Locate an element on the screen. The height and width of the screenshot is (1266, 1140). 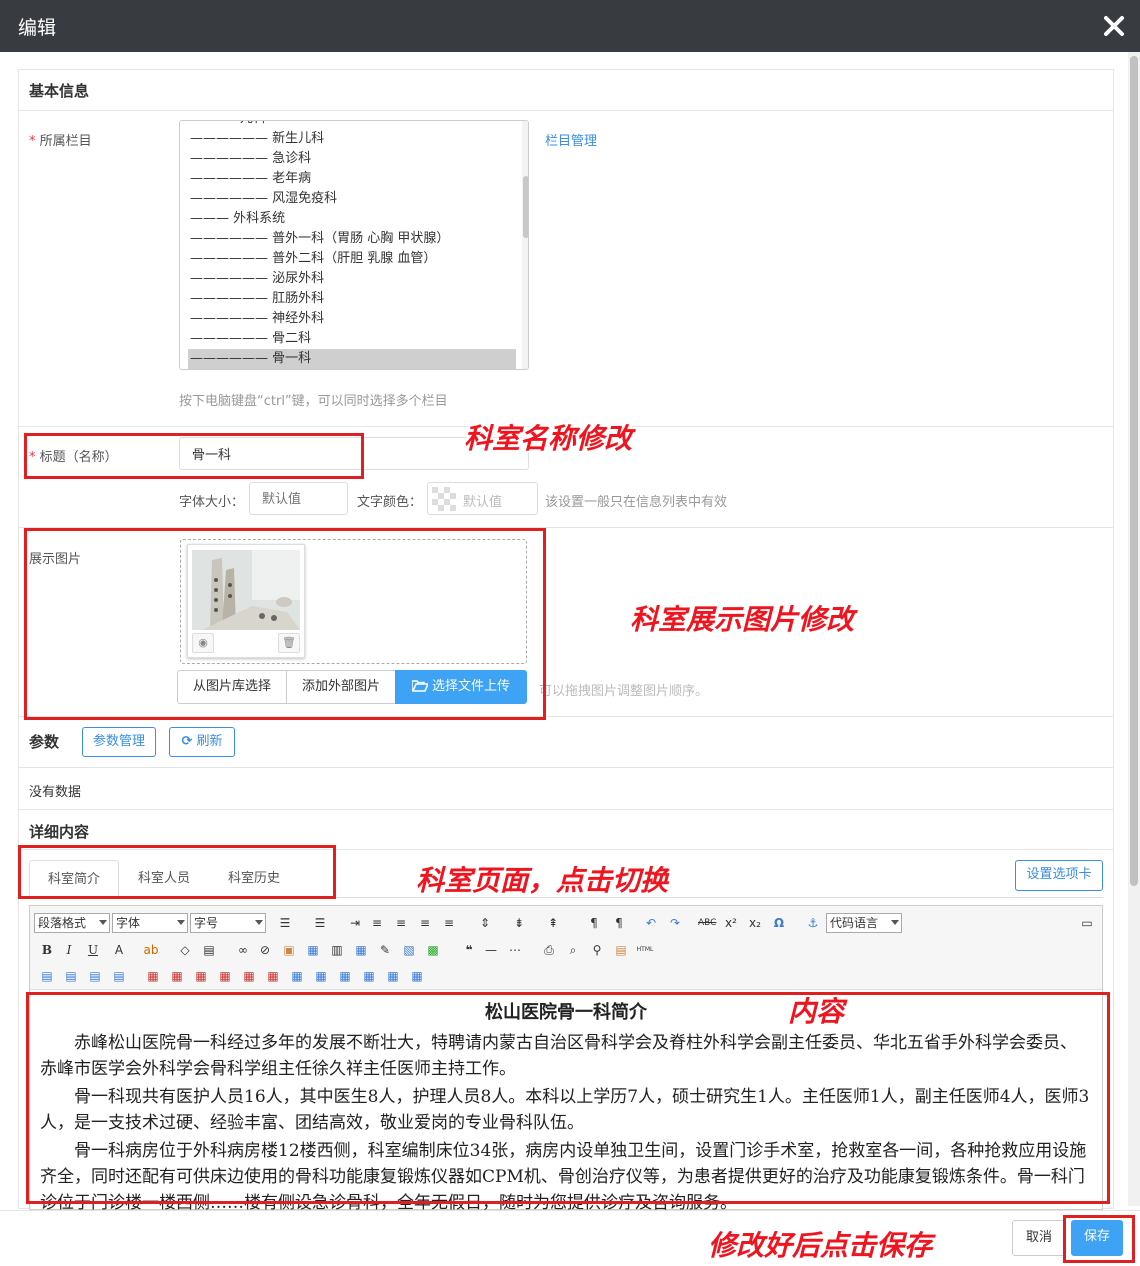
params-empty-text: 没有数据 is located at coordinates (55, 792).